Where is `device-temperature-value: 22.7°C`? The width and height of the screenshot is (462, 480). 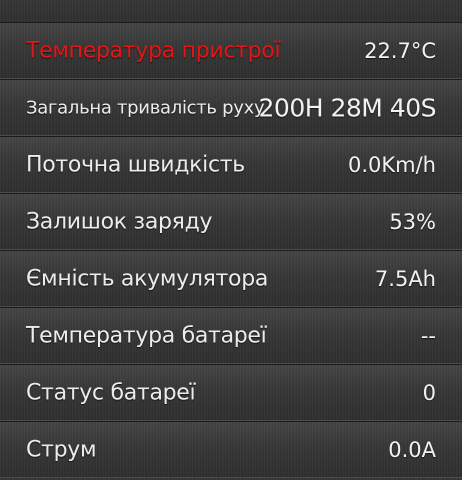 device-temperature-value: 22.7°C is located at coordinates (400, 50).